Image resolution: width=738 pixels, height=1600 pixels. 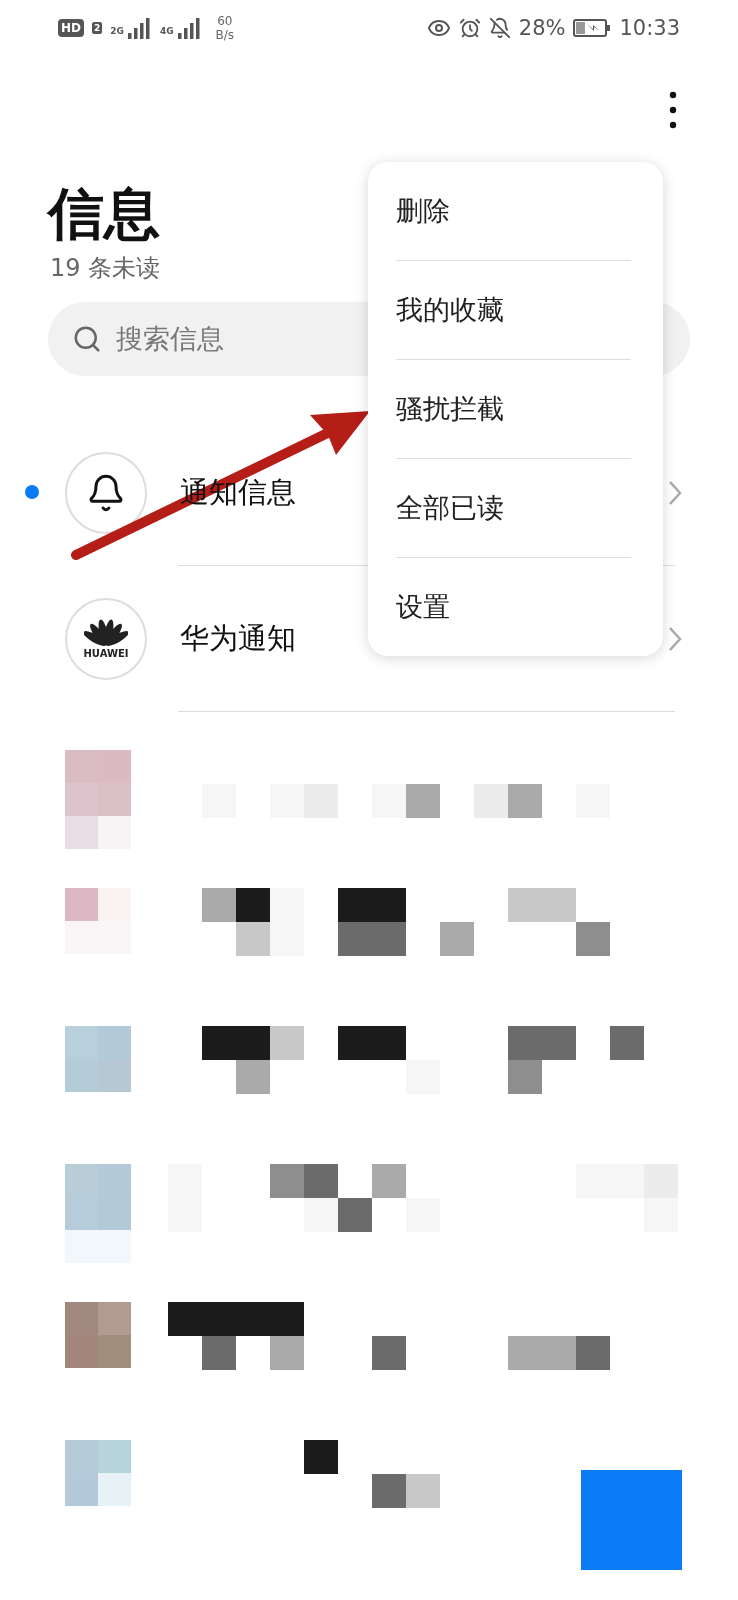 What do you see at coordinates (513, 408) in the screenshot?
I see `menu-item: 骚扰拦截` at bounding box center [513, 408].